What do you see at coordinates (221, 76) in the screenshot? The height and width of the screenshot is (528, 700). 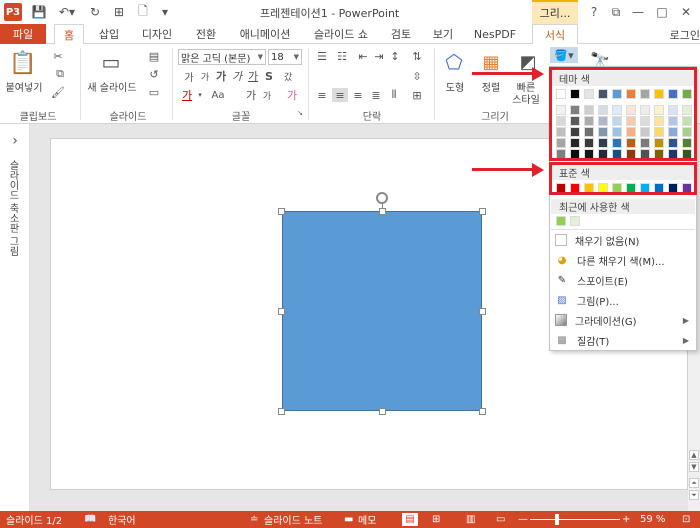 I see `bold-icon: 가` at bounding box center [221, 76].